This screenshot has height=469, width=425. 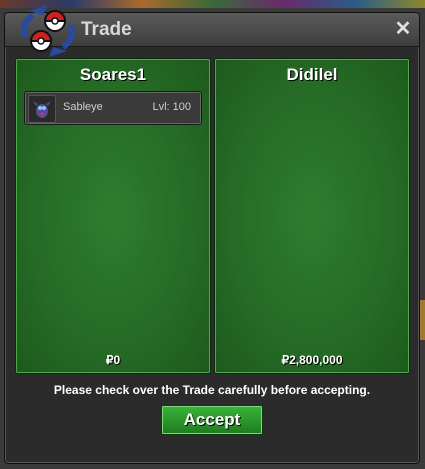 I want to click on sableye-icon, so click(x=42, y=109).